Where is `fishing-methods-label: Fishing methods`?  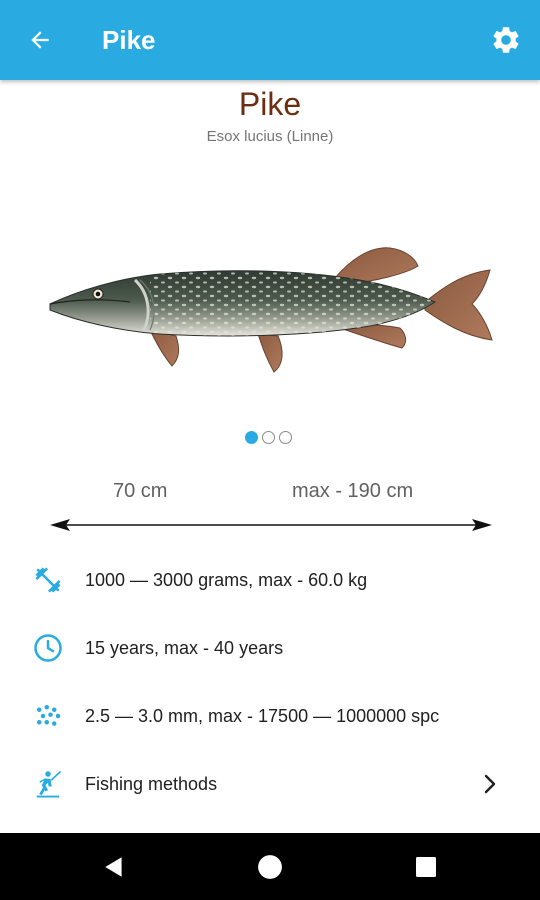 fishing-methods-label: Fishing methods is located at coordinates (151, 784).